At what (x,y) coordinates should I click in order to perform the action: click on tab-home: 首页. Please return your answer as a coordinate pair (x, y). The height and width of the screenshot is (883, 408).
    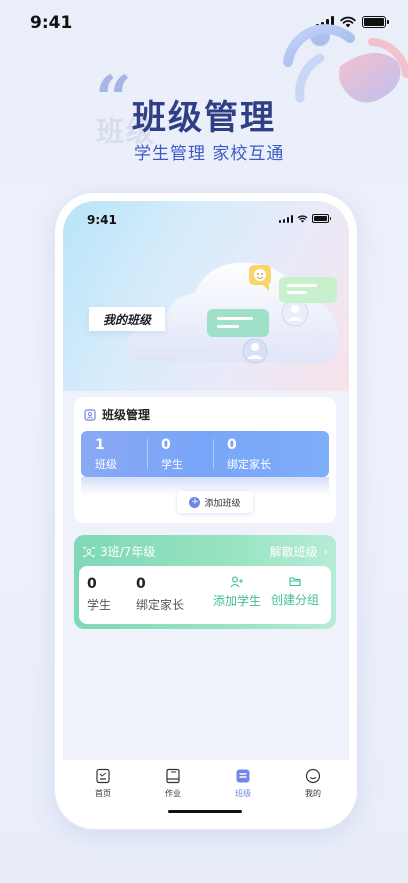
    Looking at the image, I should click on (103, 783).